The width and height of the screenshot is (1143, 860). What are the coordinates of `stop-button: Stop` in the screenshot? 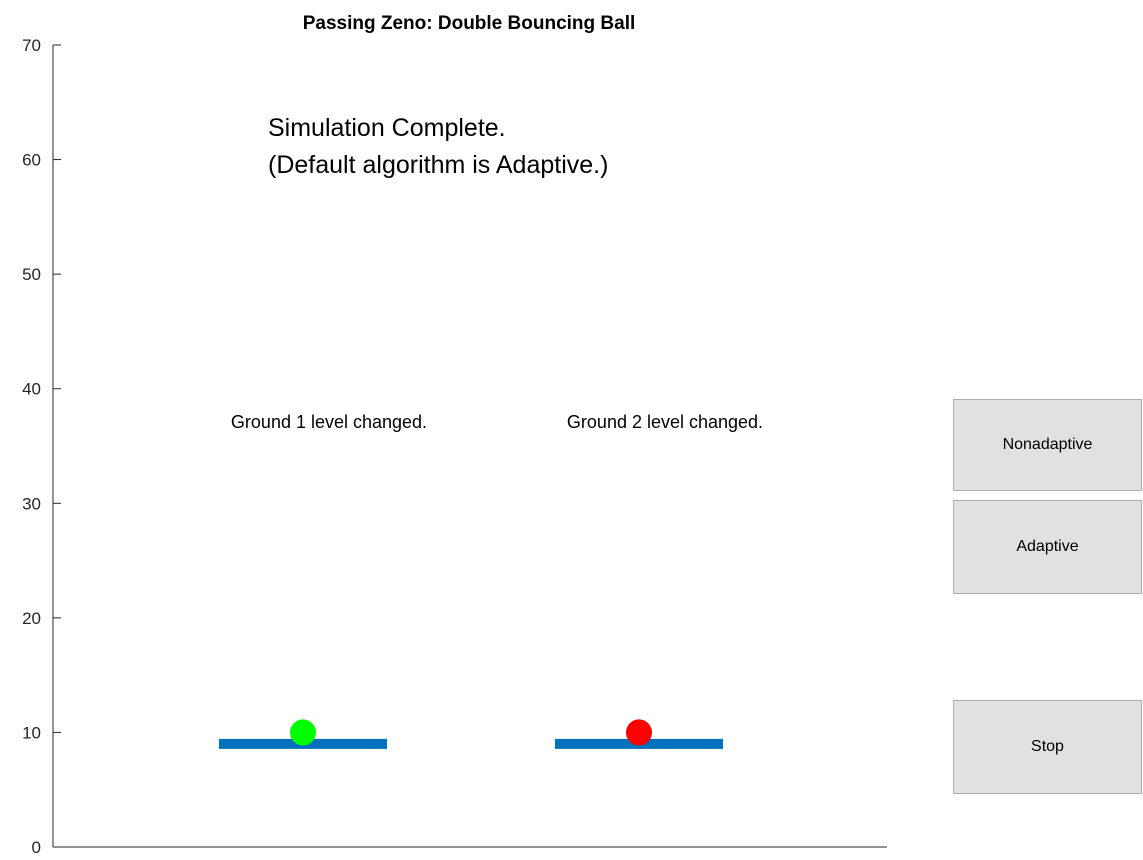 It's located at (1047, 747).